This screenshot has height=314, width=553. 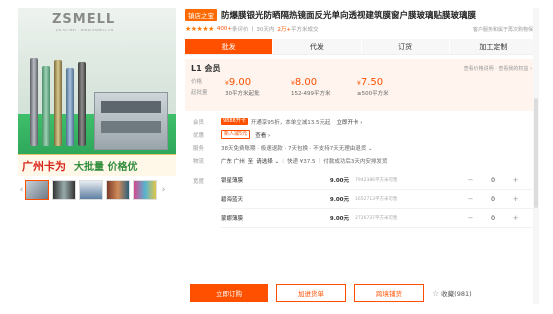 I want to click on spec-row: 碧海蓝天 9.00元 1652713平方米可售 − 0 +, so click(x=379, y=199).